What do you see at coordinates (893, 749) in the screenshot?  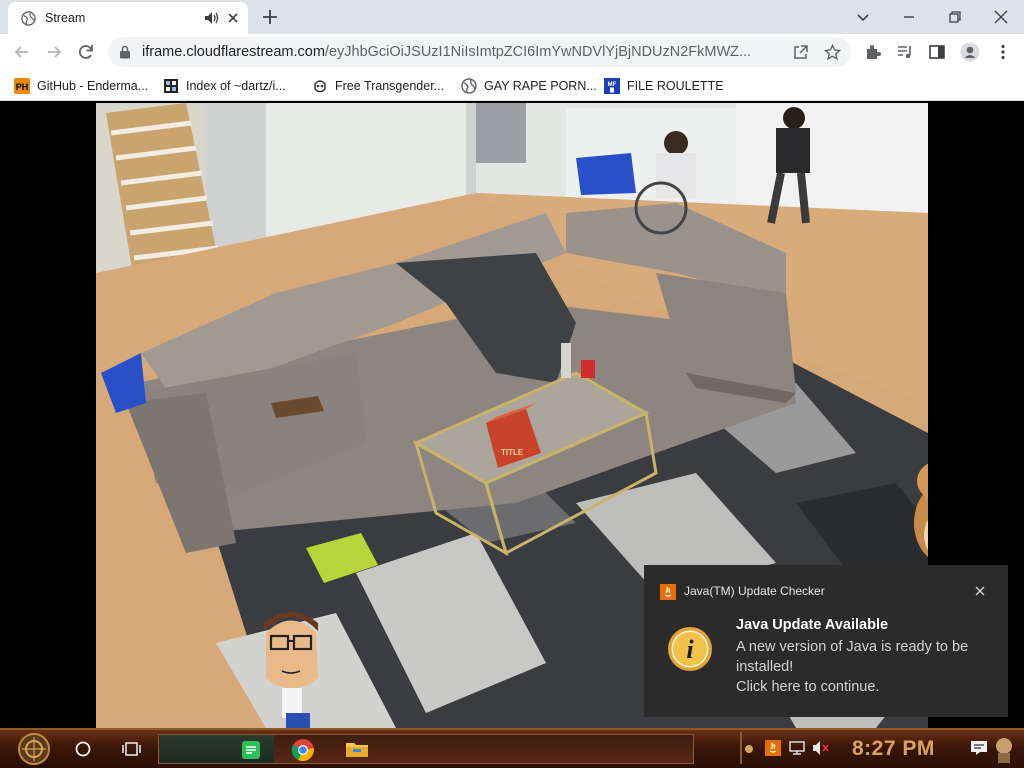 I see `taskbar-clock: 8:27 PM` at bounding box center [893, 749].